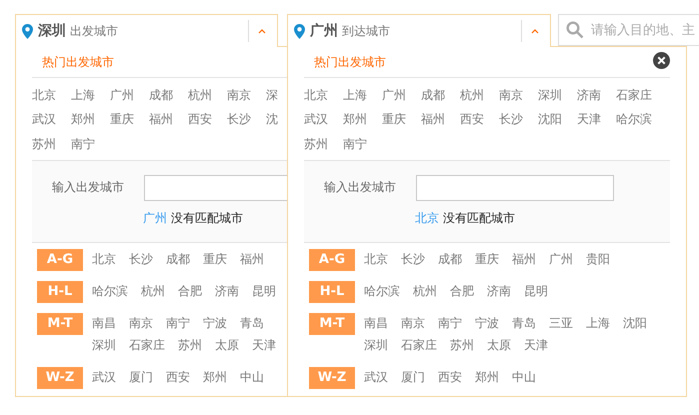 This screenshot has width=699, height=415. I want to click on city-link: 贵阳, so click(598, 259).